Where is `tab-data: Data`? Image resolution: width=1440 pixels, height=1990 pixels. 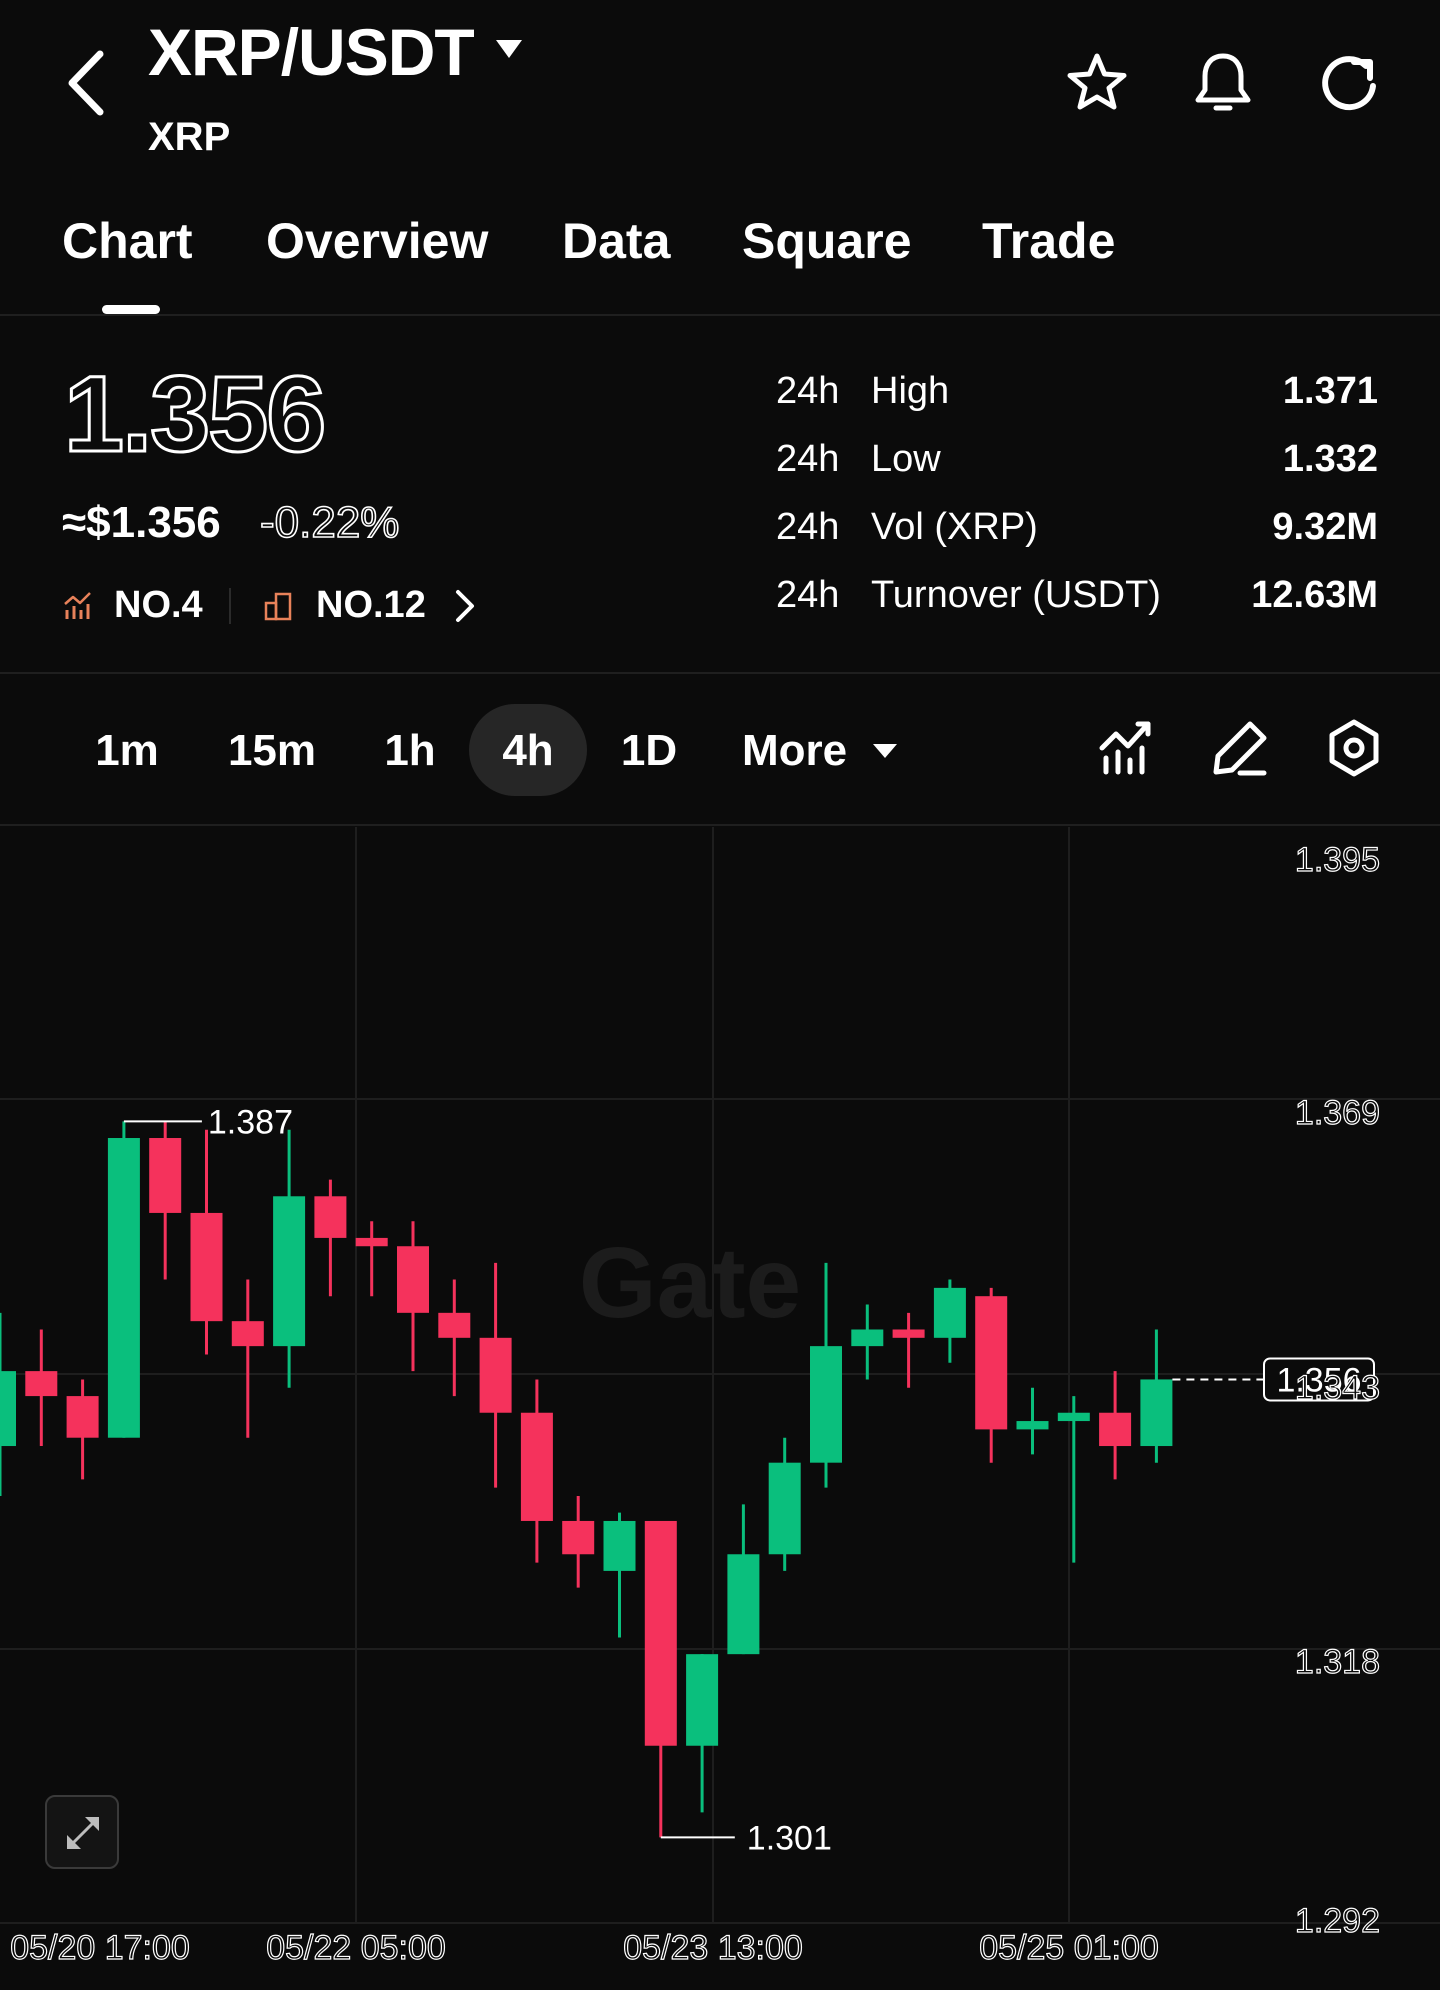 tab-data: Data is located at coordinates (616, 241).